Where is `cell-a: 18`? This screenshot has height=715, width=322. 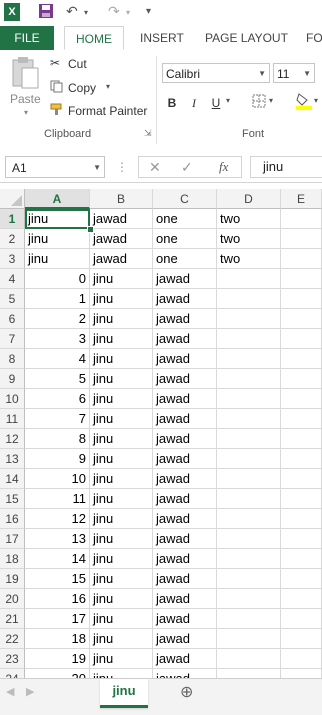
cell-a: 18 is located at coordinates (57, 639).